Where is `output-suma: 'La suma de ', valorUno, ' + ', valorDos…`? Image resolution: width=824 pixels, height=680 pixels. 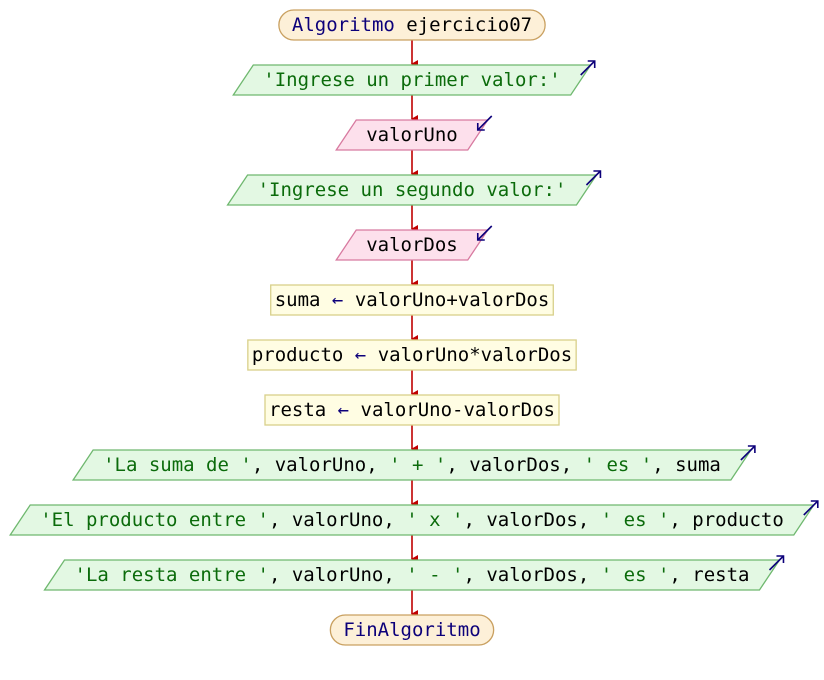
output-suma: 'La suma de ', valorUno, ' + ', valorDos… is located at coordinates (412, 465).